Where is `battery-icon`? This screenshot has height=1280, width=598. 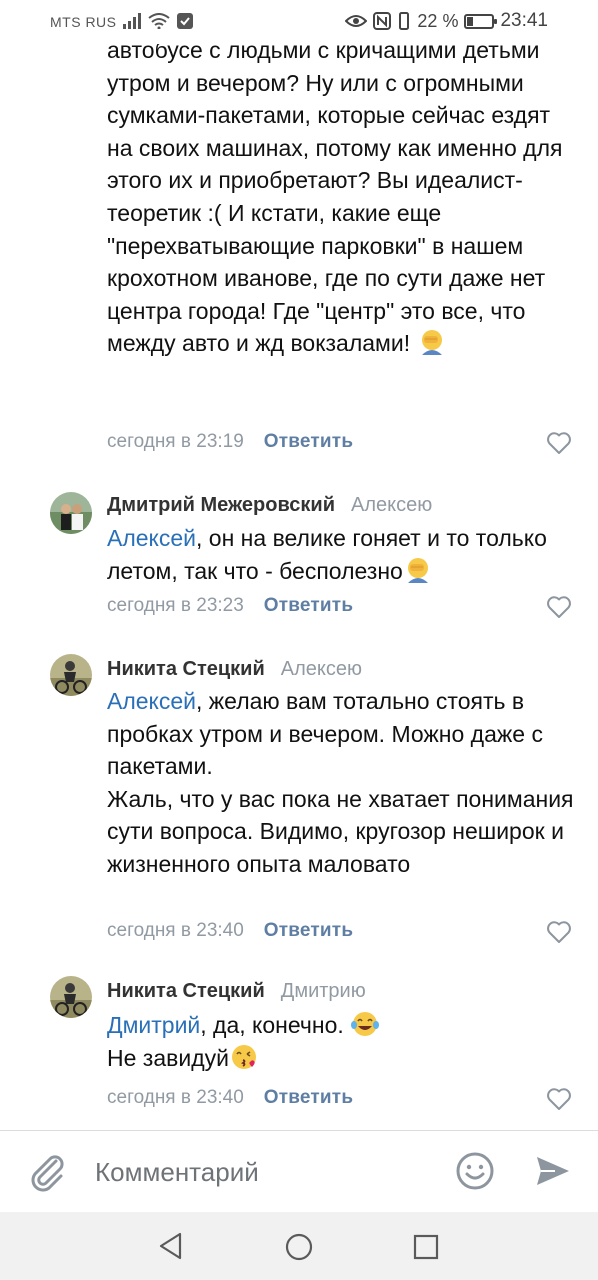
battery-icon is located at coordinates (481, 21).